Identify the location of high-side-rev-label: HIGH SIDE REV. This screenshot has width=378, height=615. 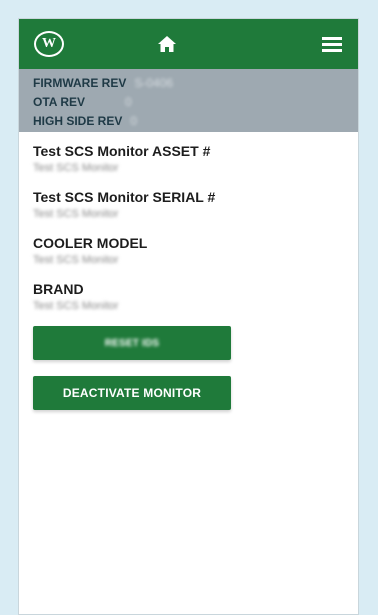
(78, 120).